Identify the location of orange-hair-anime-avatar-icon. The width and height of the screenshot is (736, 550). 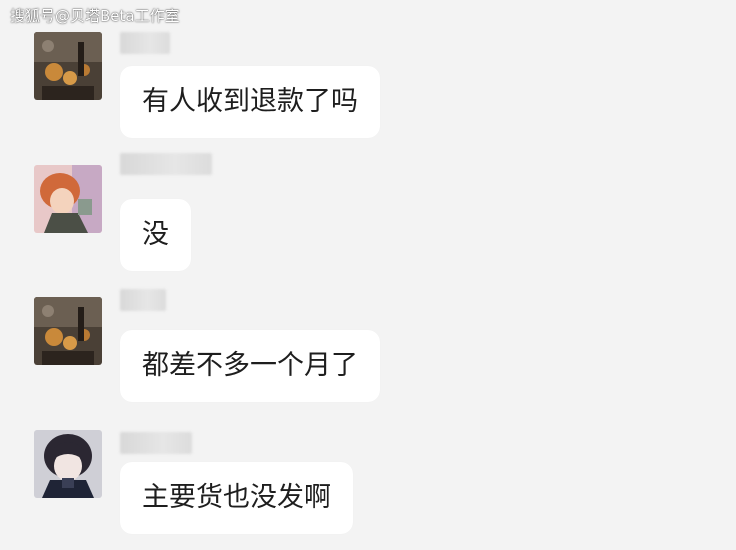
(68, 199).